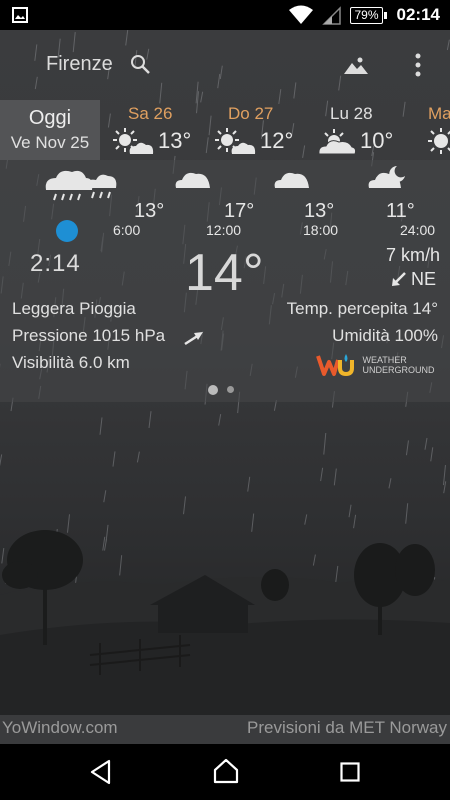 The image size is (450, 800). I want to click on rain-cloud-icon, so click(81, 185).